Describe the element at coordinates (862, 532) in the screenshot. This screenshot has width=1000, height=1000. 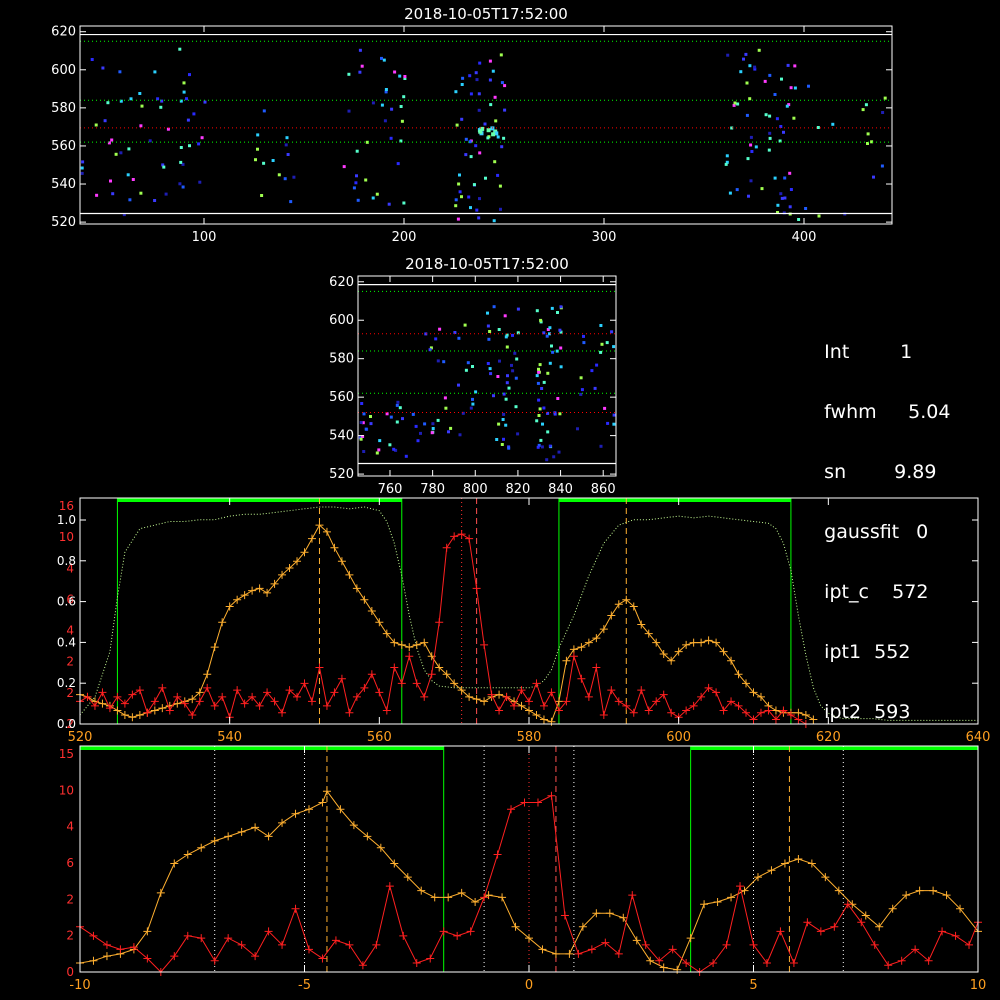
I see `param-gaussfit-label: gaussfit` at that location.